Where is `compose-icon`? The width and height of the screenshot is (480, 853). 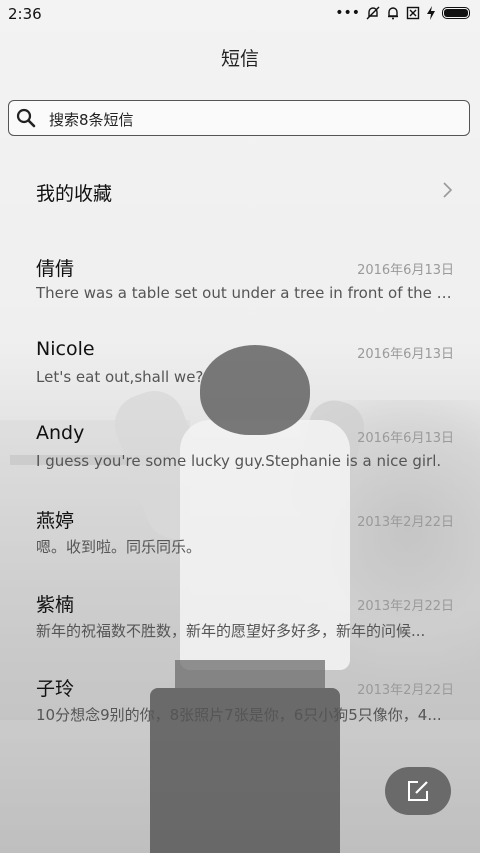
compose-icon is located at coordinates (418, 791).